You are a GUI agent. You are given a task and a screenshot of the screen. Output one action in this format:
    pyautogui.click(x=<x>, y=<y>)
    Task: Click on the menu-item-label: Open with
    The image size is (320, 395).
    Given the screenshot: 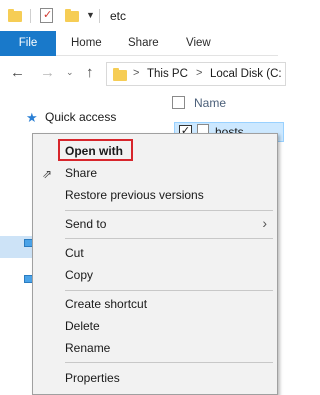 What is the action you would take?
    pyautogui.click(x=94, y=151)
    